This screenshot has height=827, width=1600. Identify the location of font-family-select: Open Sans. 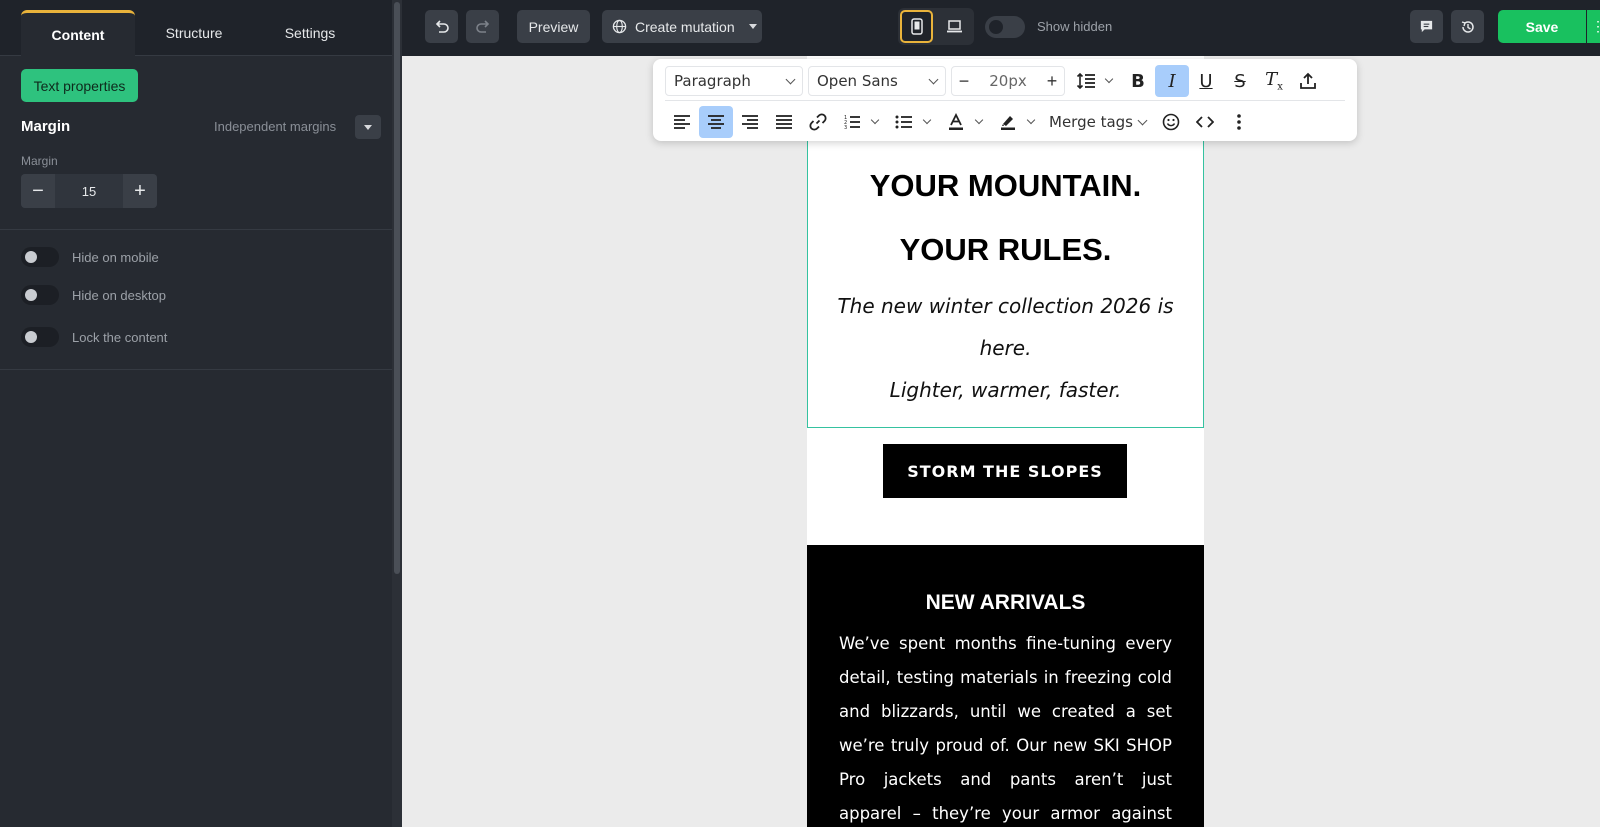
(877, 81).